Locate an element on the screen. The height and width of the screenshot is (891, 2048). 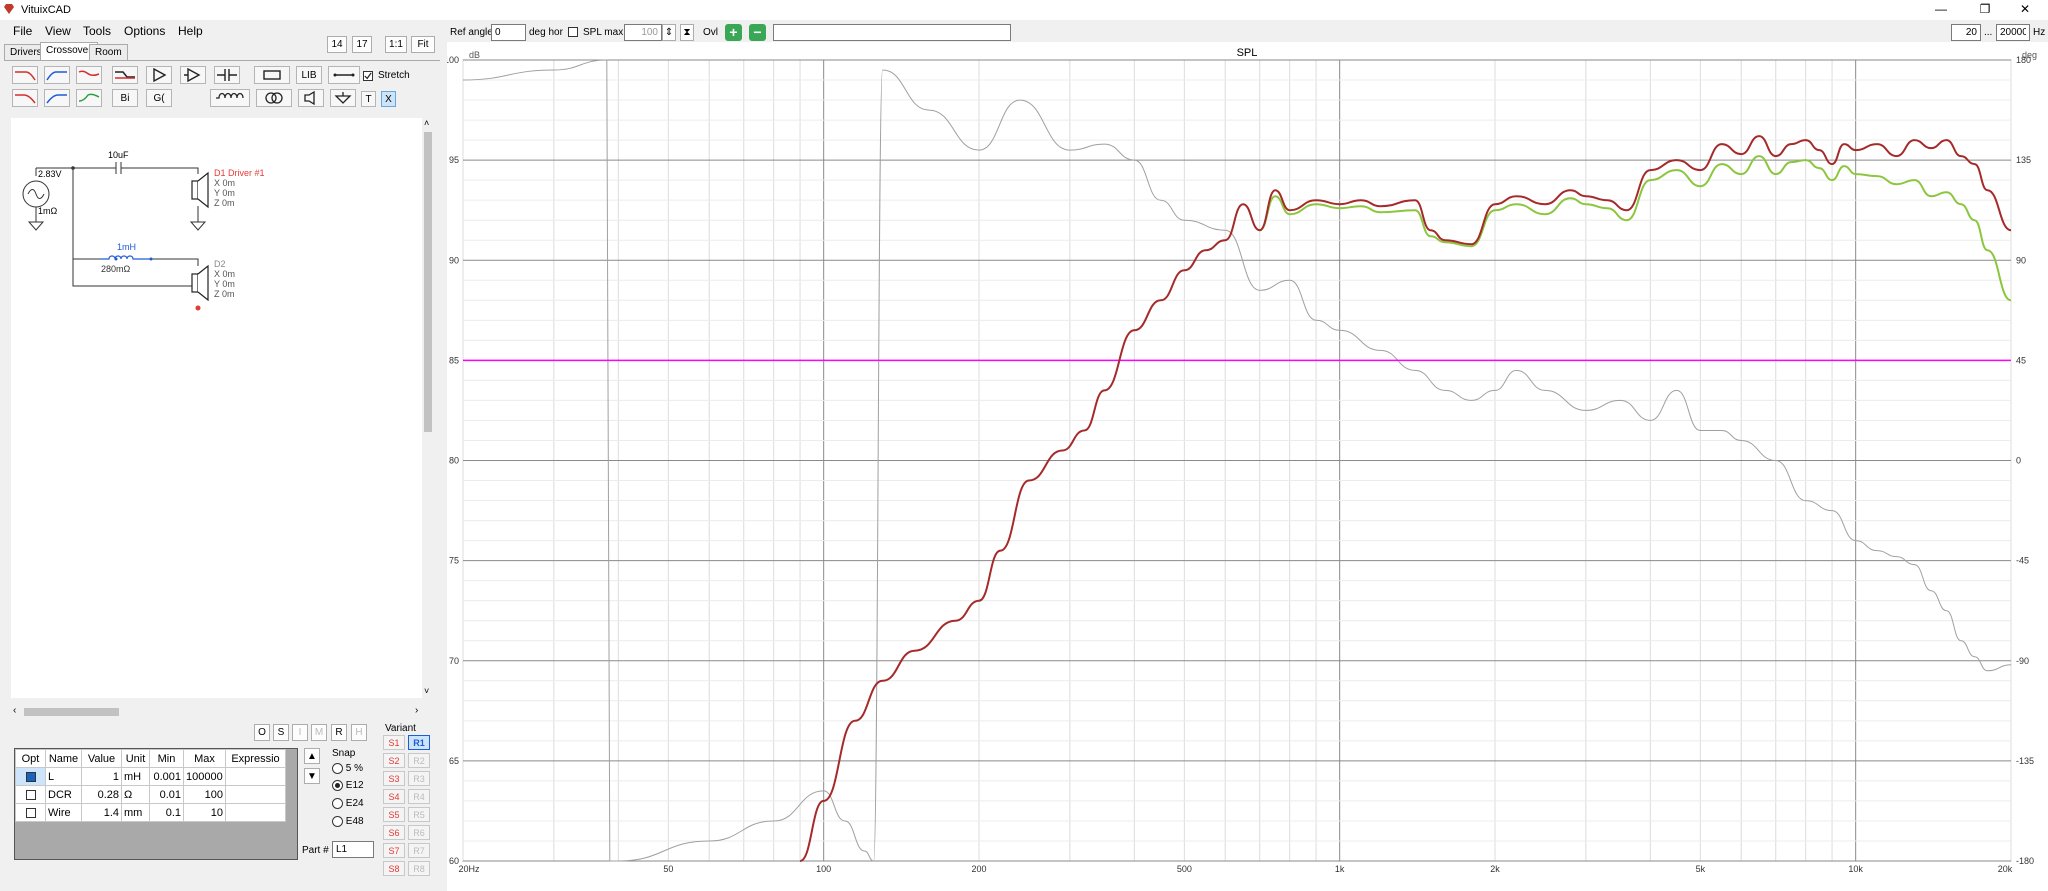
text-button: T is located at coordinates (368, 99).